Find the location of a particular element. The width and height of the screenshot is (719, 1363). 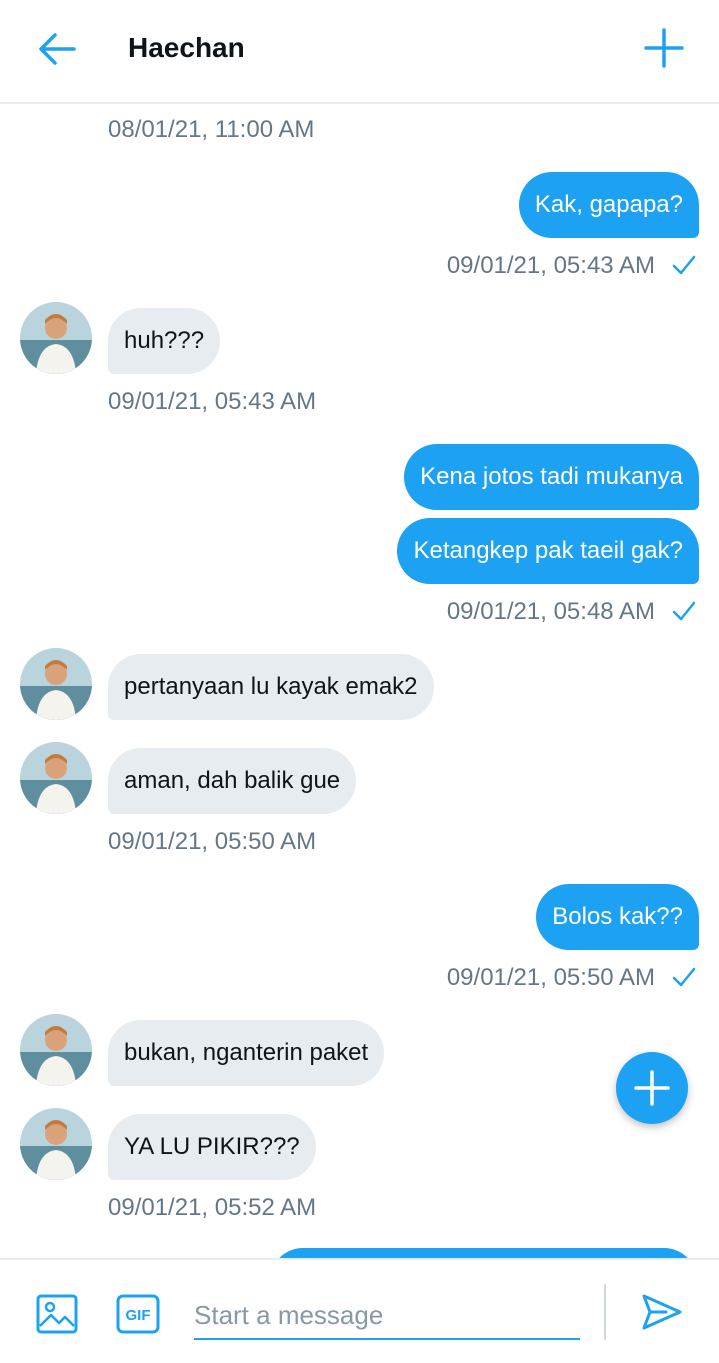

back-button is located at coordinates (57, 49).